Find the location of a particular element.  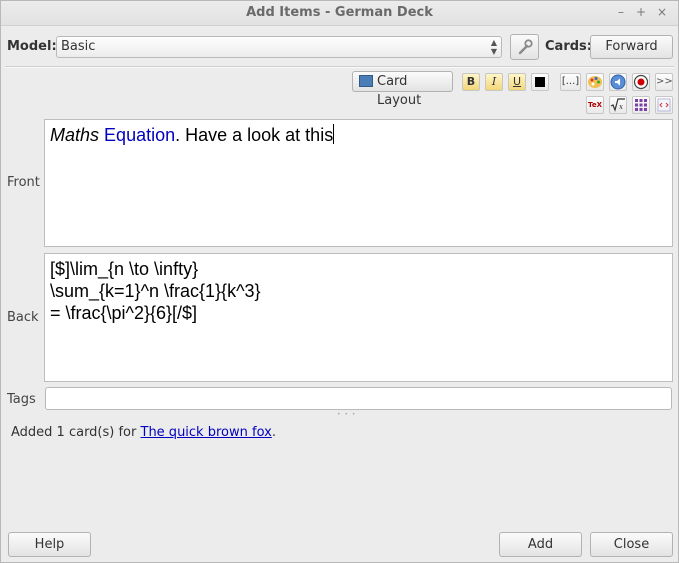

front-label: Front is located at coordinates (23, 182).